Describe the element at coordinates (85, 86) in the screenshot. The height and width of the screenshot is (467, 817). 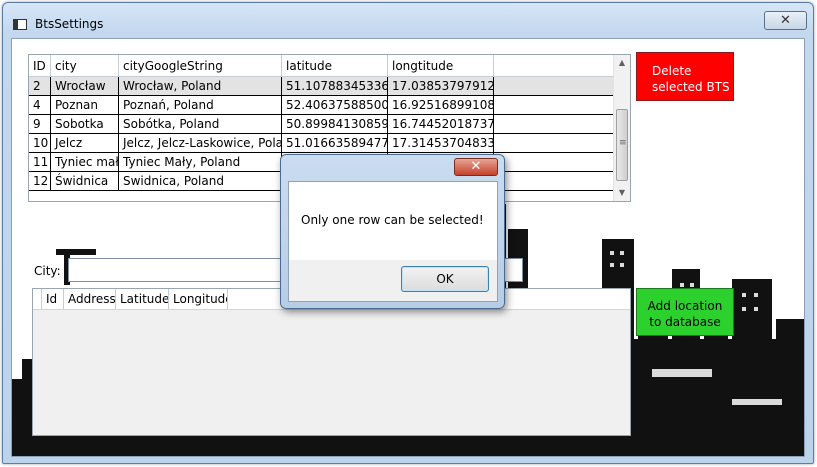
I see `cell-city: Wrocław` at that location.